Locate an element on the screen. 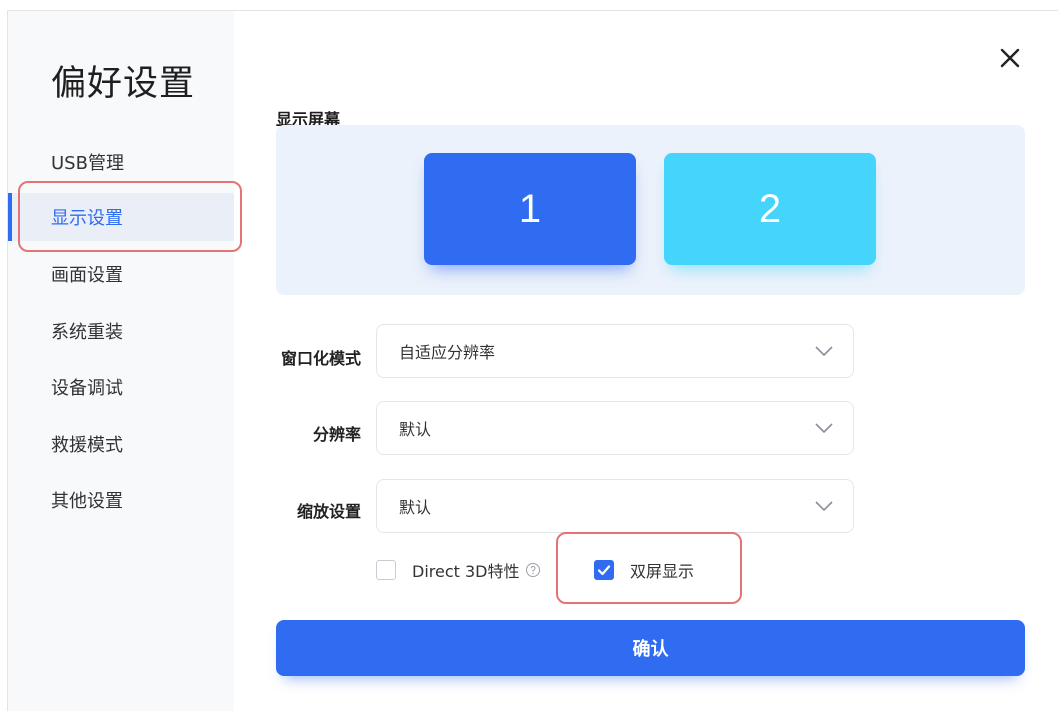  dual-screen-label: 双屏显示 is located at coordinates (662, 571).